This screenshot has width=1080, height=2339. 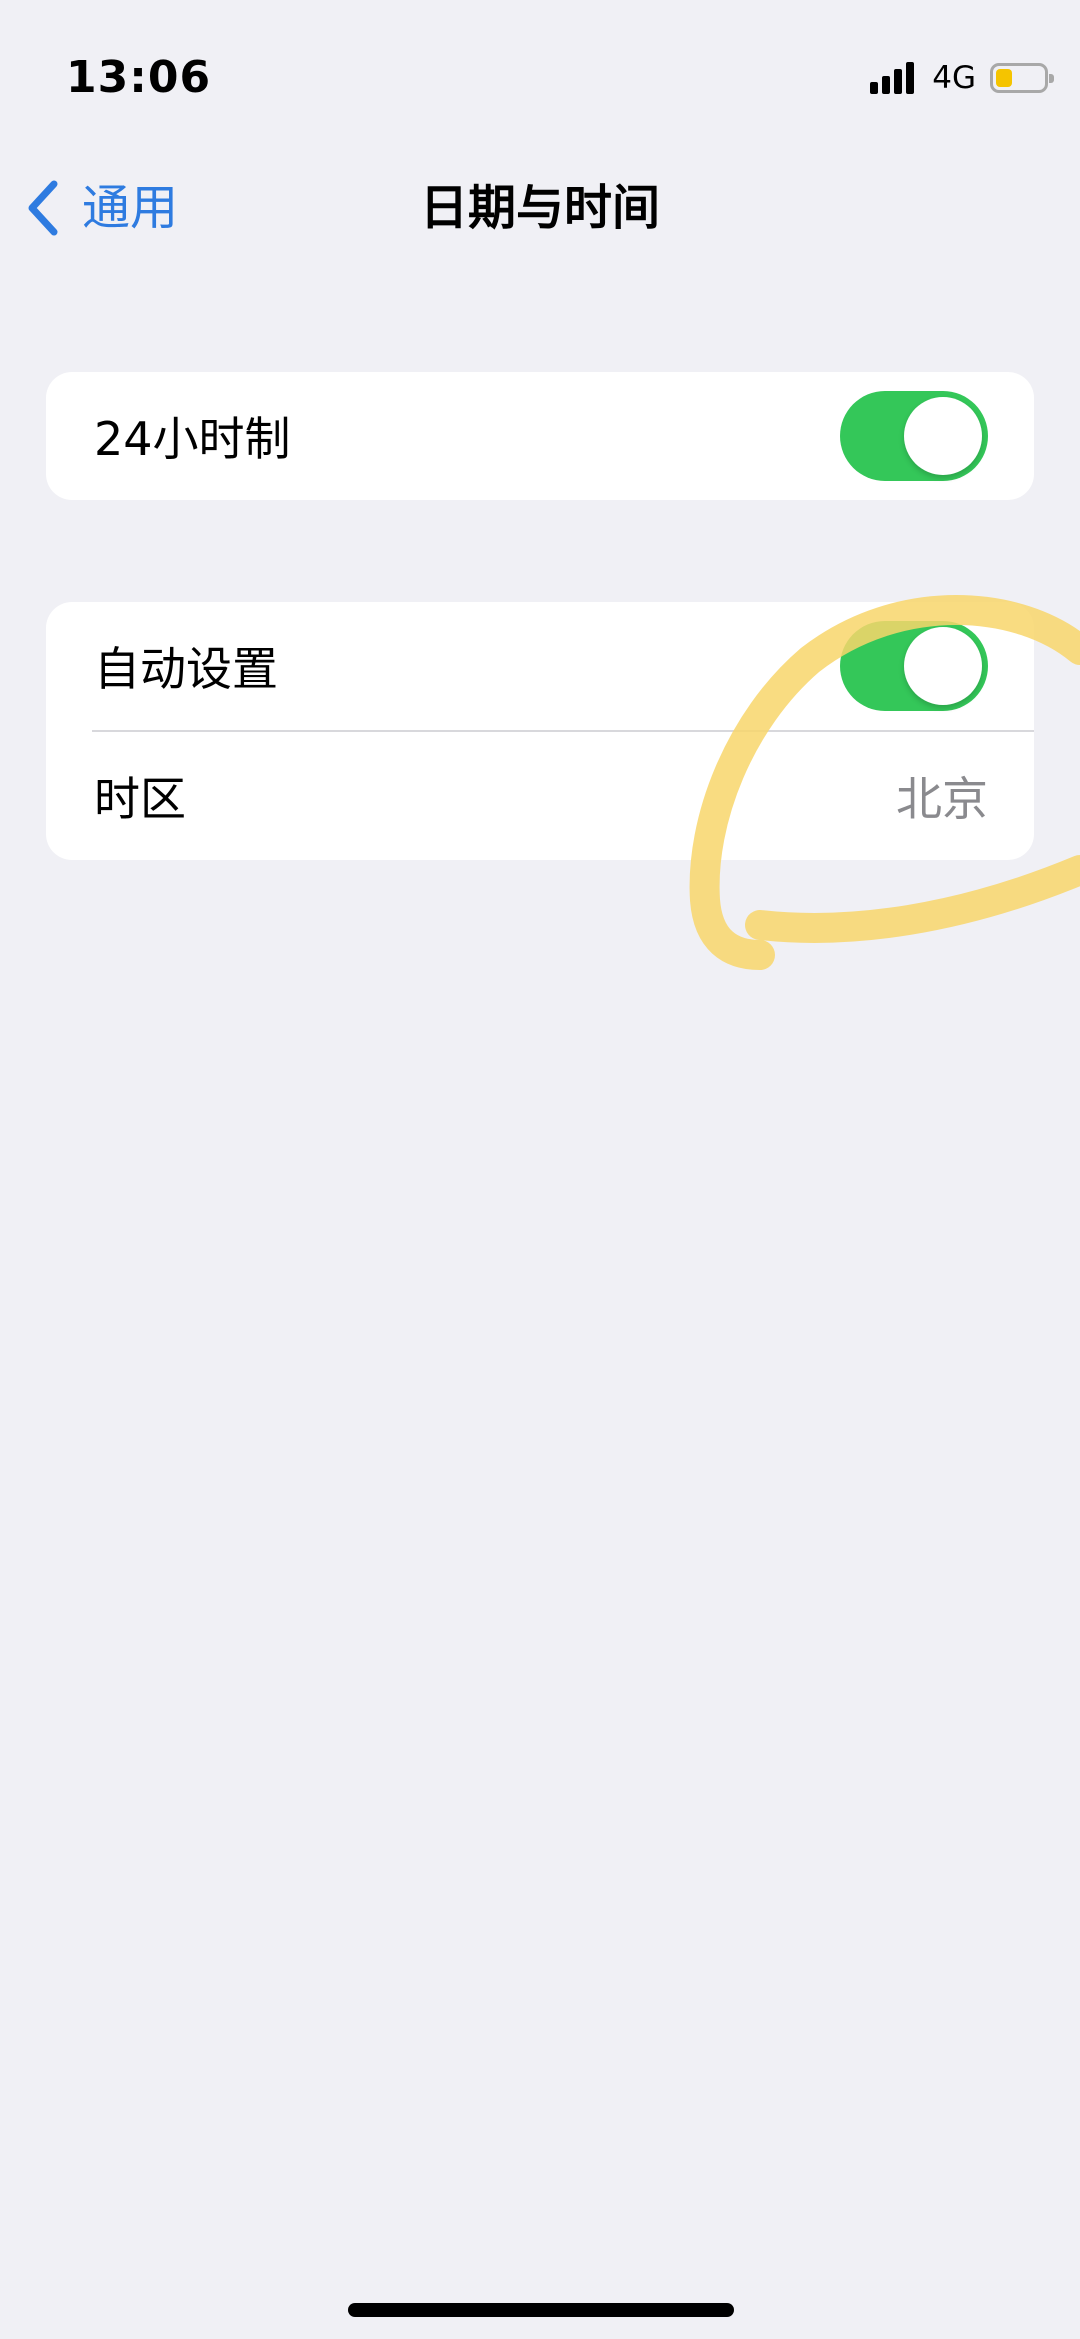 I want to click on battery-level-fill, so click(x=1004, y=78).